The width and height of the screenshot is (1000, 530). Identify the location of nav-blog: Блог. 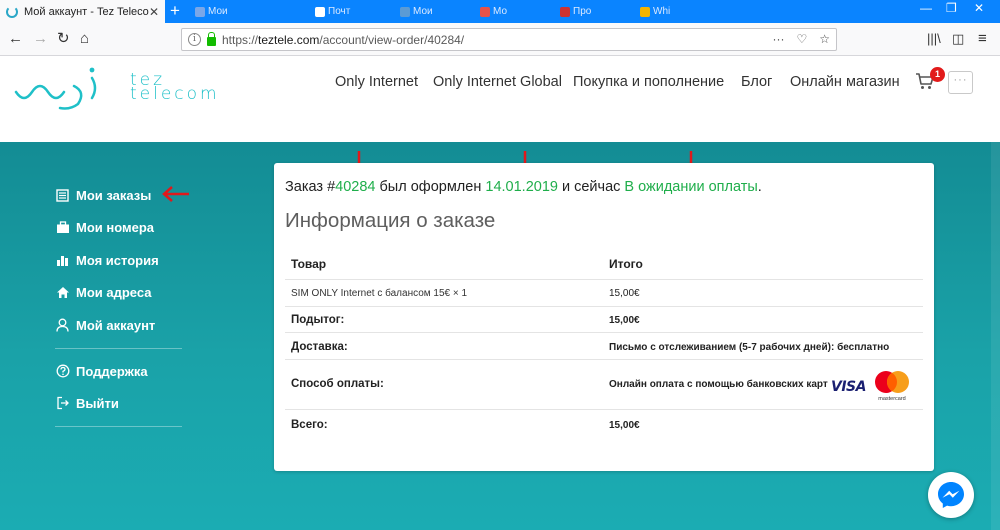
(756, 82).